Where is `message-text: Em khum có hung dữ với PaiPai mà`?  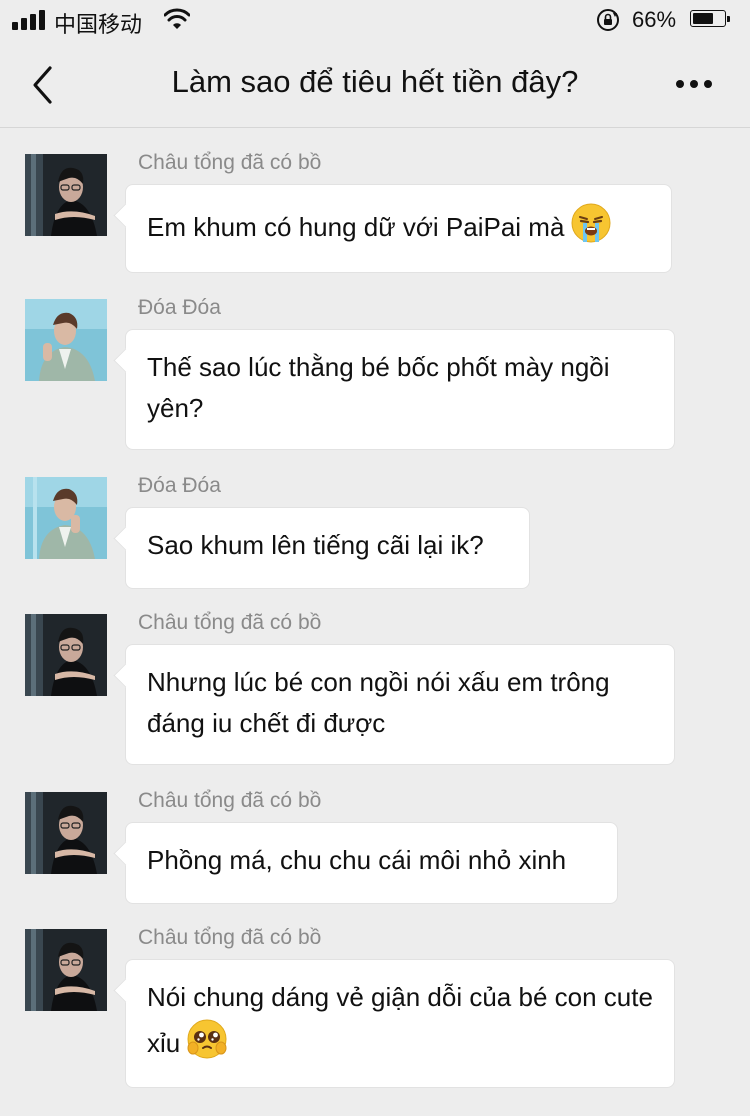 message-text: Em khum có hung dữ với PaiPai mà is located at coordinates (356, 226).